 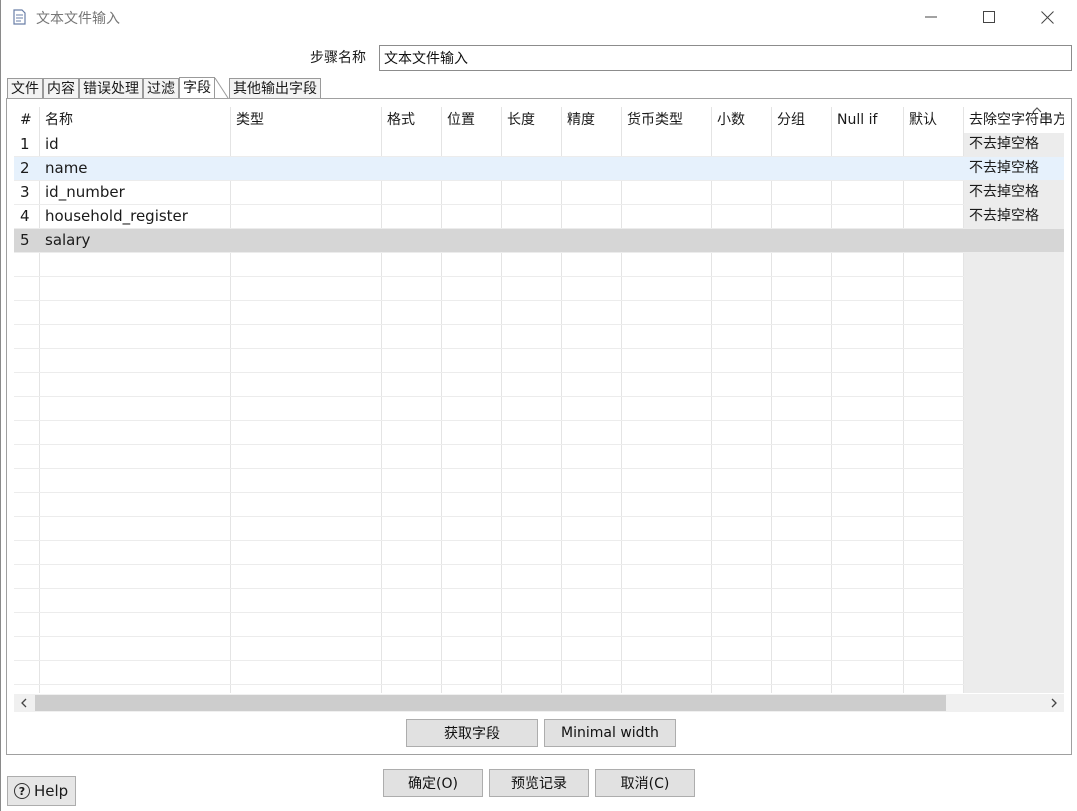 What do you see at coordinates (591, 120) in the screenshot?
I see `col-header-precision: 精度` at bounding box center [591, 120].